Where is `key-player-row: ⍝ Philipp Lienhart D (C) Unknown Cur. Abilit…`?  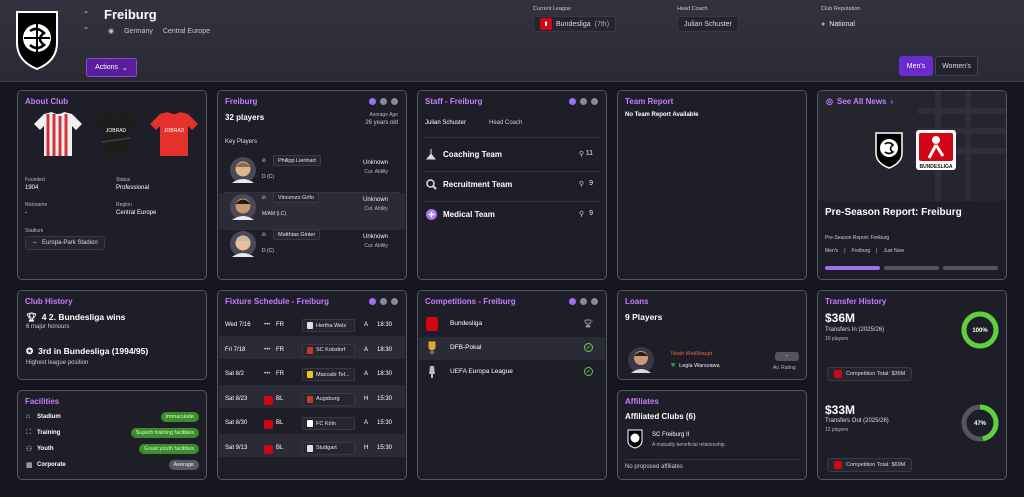 key-player-row: ⍝ Philipp Lienhart D (C) Unknown Cur. Abilit… is located at coordinates (312, 171).